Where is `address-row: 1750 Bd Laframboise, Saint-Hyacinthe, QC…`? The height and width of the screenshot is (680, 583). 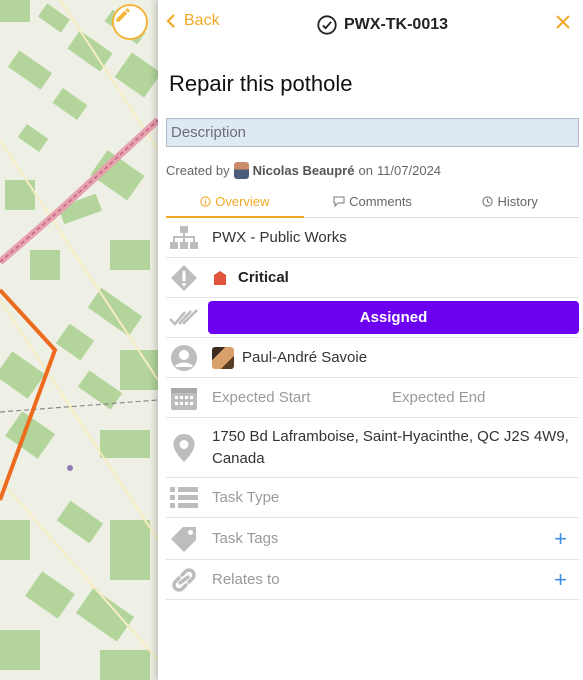 address-row: 1750 Bd Laframboise, Saint-Hyacinthe, QC… is located at coordinates (372, 448).